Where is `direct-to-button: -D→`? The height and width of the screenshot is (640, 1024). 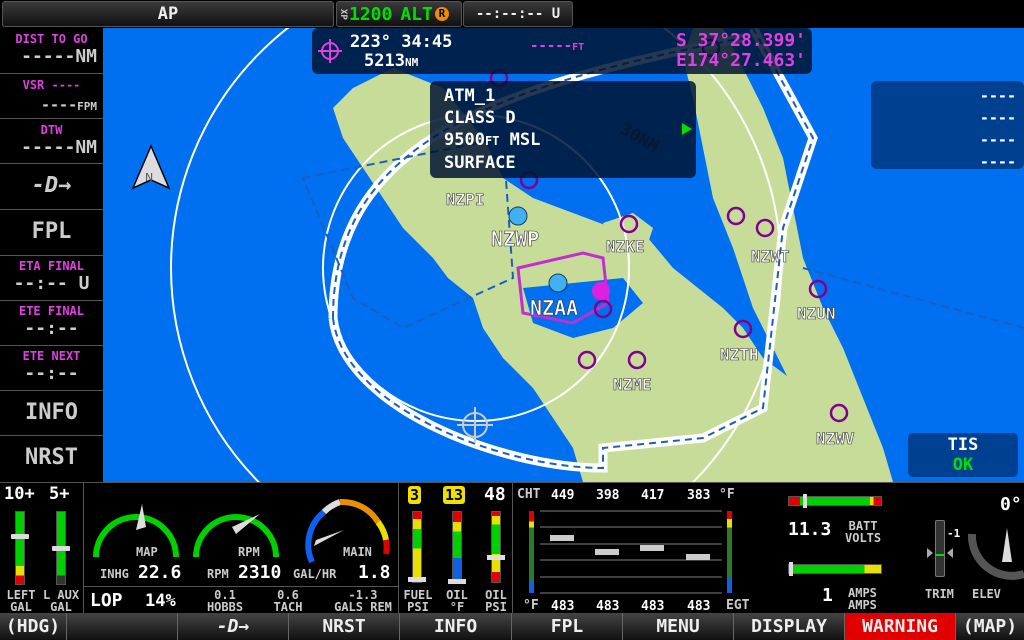
direct-to-button: -D→ is located at coordinates (51, 187).